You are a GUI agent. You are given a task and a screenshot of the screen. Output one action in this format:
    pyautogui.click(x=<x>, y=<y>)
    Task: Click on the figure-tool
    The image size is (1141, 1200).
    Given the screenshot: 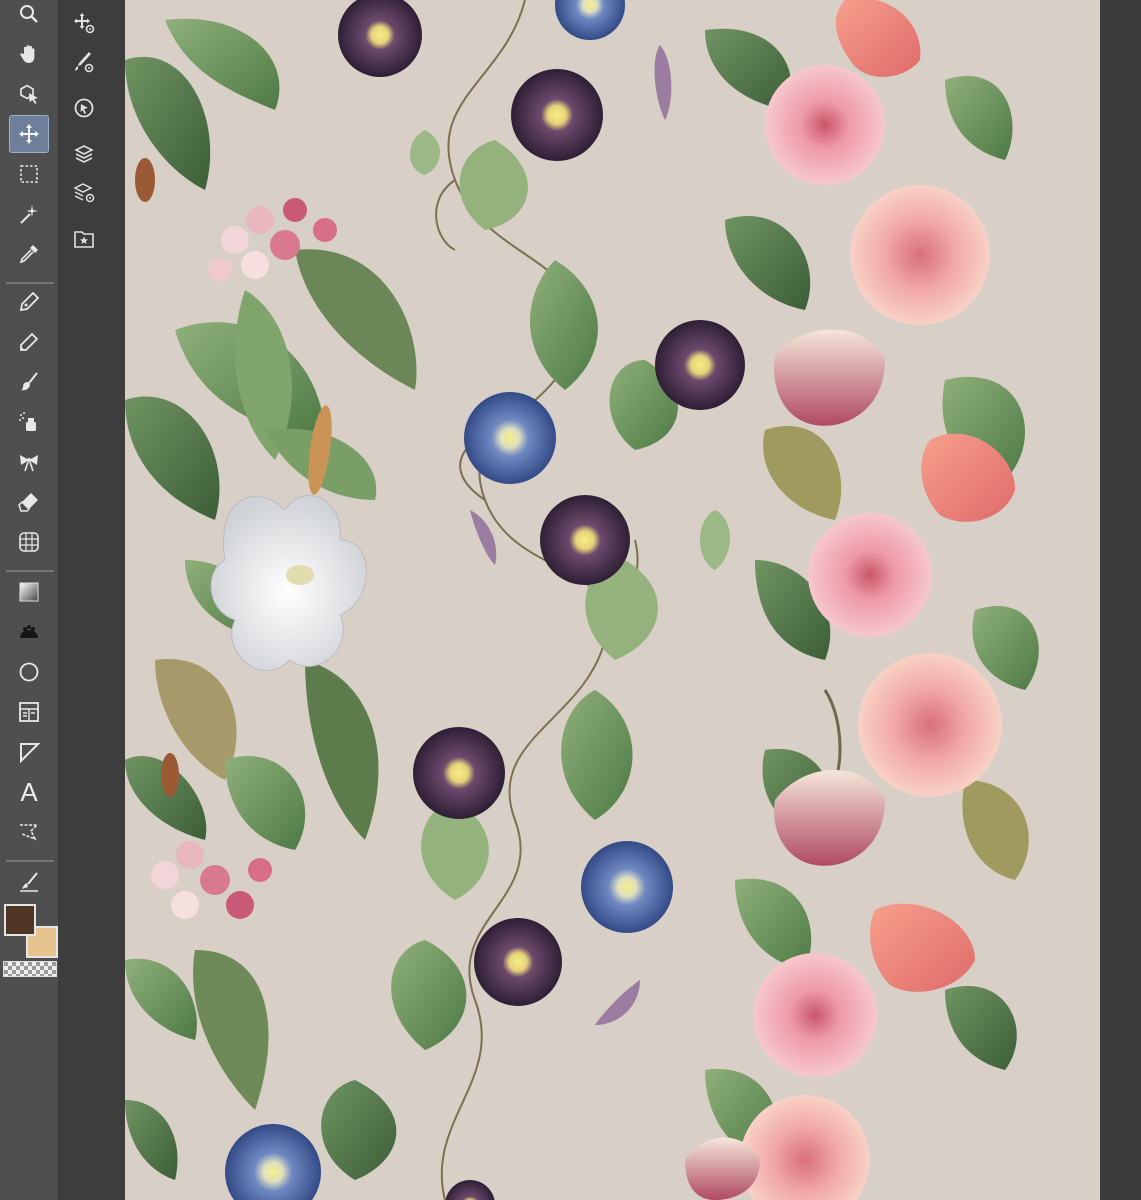 What is the action you would take?
    pyautogui.click(x=29, y=672)
    